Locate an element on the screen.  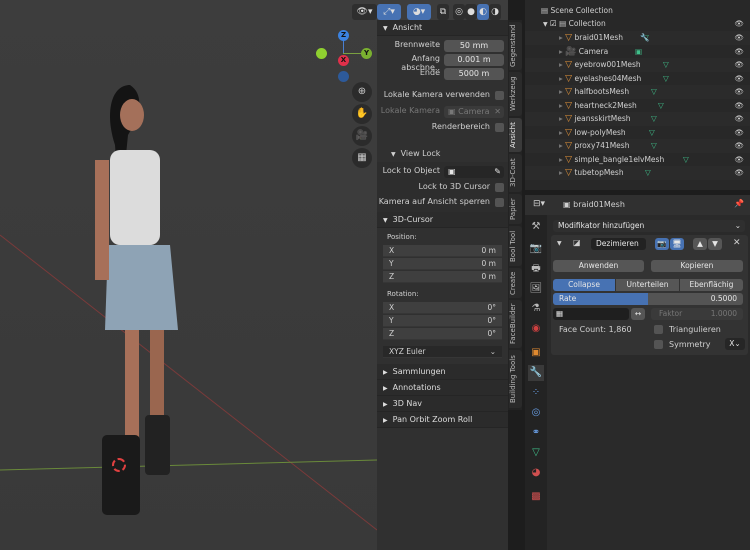
tool-icon: ⚒ is located at coordinates (536, 227).